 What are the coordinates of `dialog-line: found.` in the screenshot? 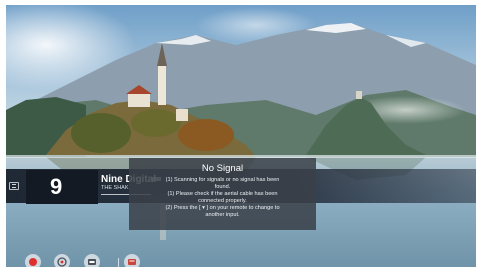 It's located at (222, 187).